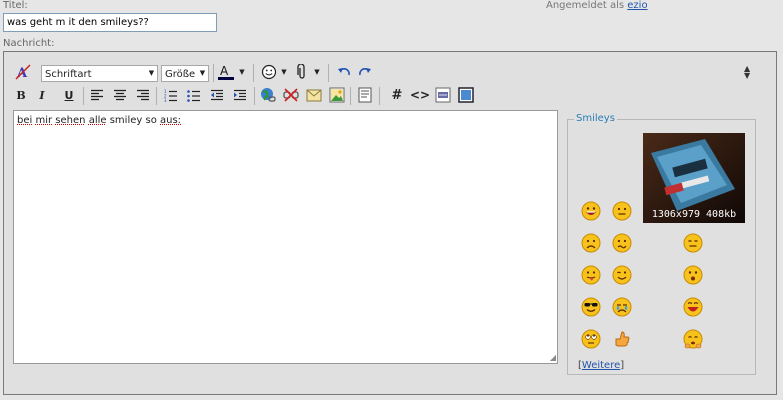 This screenshot has width=783, height=400. What do you see at coordinates (622, 275) in the screenshot?
I see `smiley-wink-icon` at bounding box center [622, 275].